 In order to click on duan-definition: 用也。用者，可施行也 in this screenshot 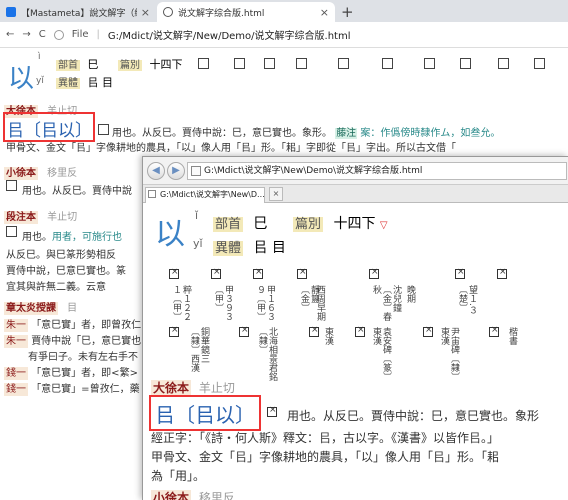, I will do `click(72, 237)`.